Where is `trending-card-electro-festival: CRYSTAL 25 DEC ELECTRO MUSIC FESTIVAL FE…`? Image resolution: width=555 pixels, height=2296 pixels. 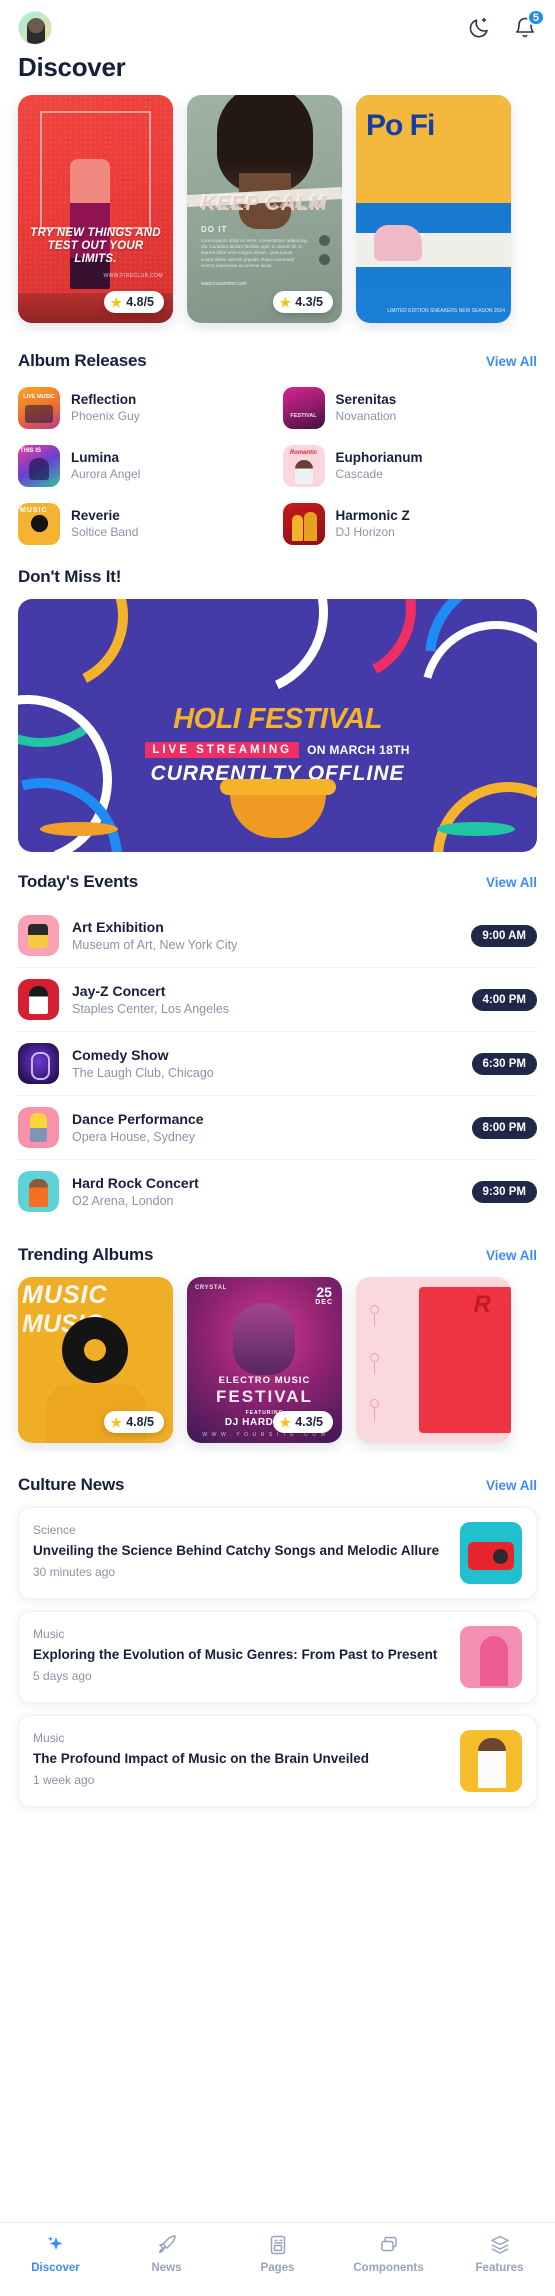 trending-card-electro-festival: CRYSTAL 25 DEC ELECTRO MUSIC FESTIVAL FE… is located at coordinates (264, 1360).